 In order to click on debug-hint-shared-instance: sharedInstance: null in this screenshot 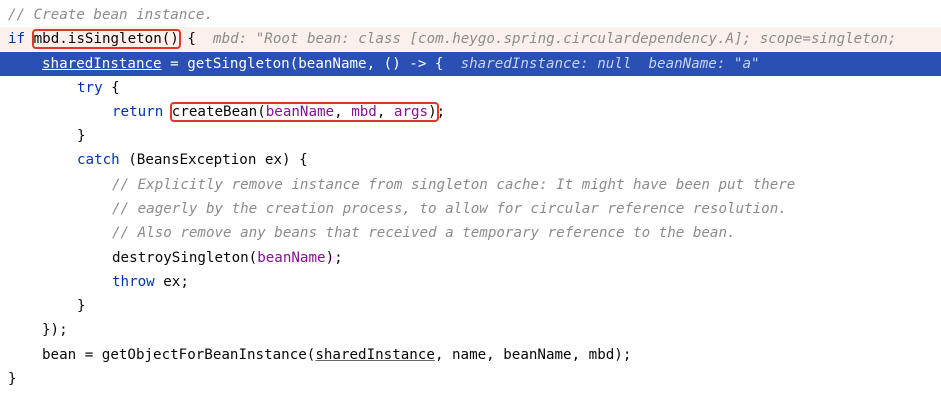, I will do `click(546, 64)`.